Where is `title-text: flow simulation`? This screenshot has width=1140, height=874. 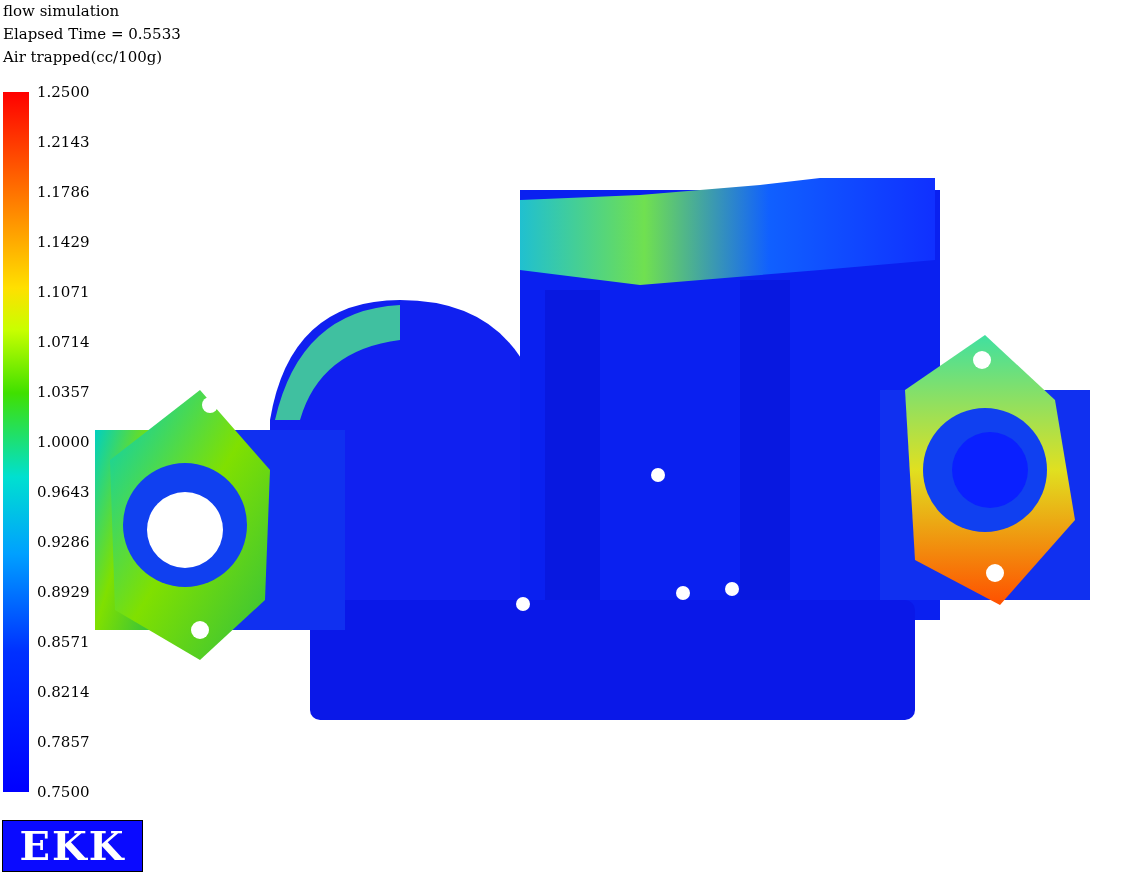 title-text: flow simulation is located at coordinates (61, 11).